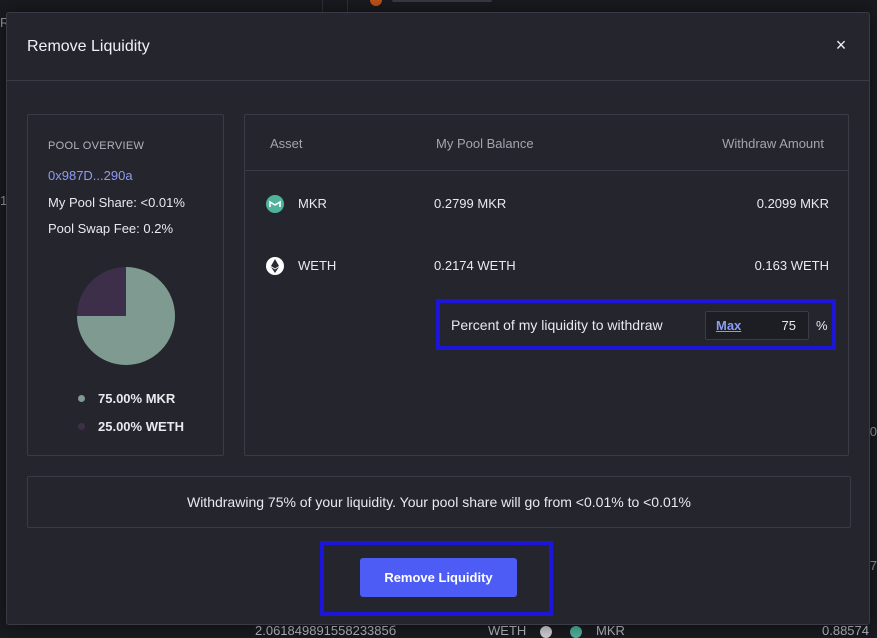 This screenshot has height=638, width=877. What do you see at coordinates (137, 398) in the screenshot?
I see `legend-label-mkr: 75.00% MKR` at bounding box center [137, 398].